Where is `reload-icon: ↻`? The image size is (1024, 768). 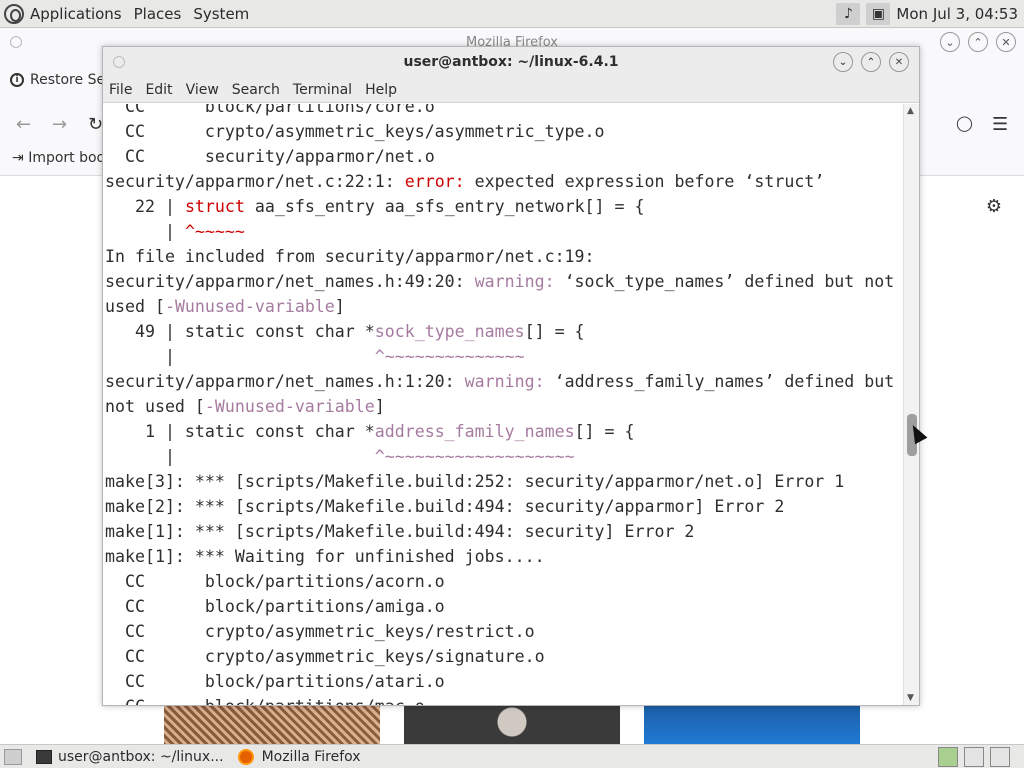 reload-icon: ↻ is located at coordinates (95, 124).